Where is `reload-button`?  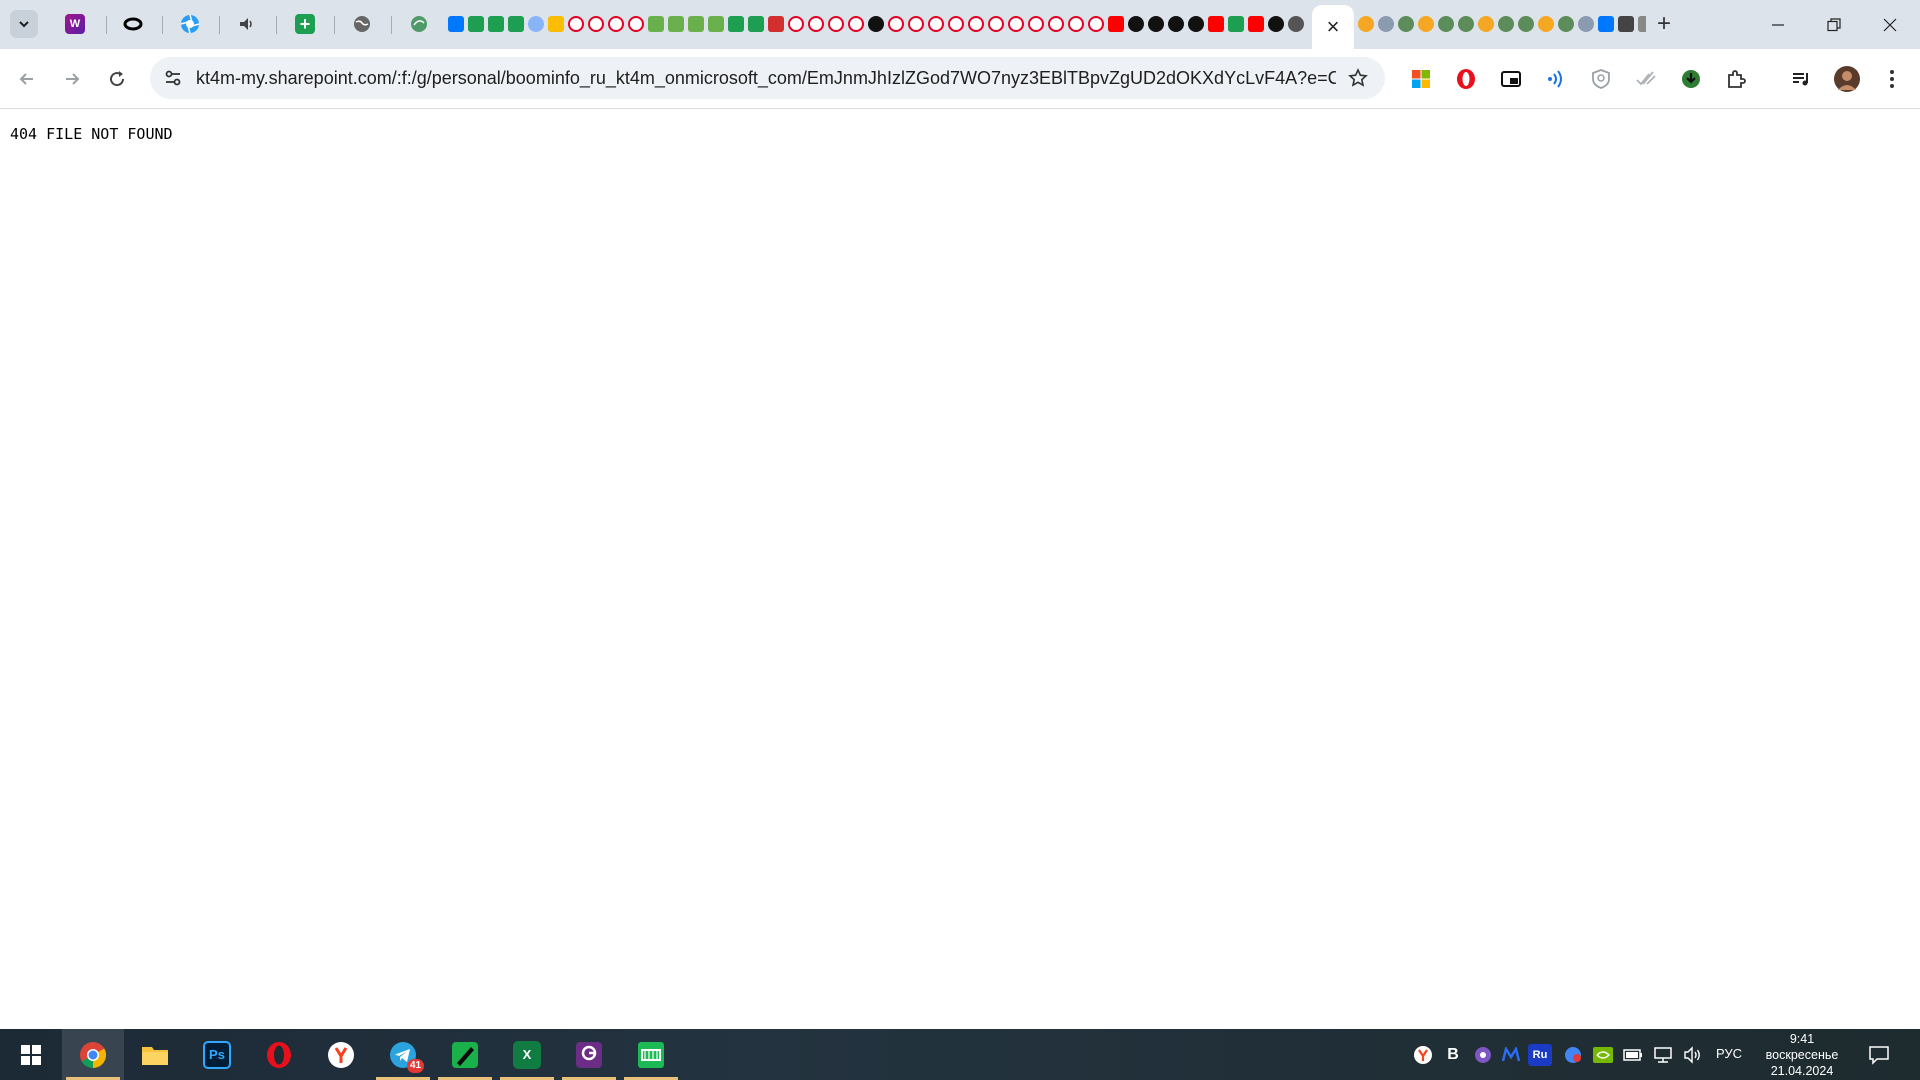 reload-button is located at coordinates (117, 79).